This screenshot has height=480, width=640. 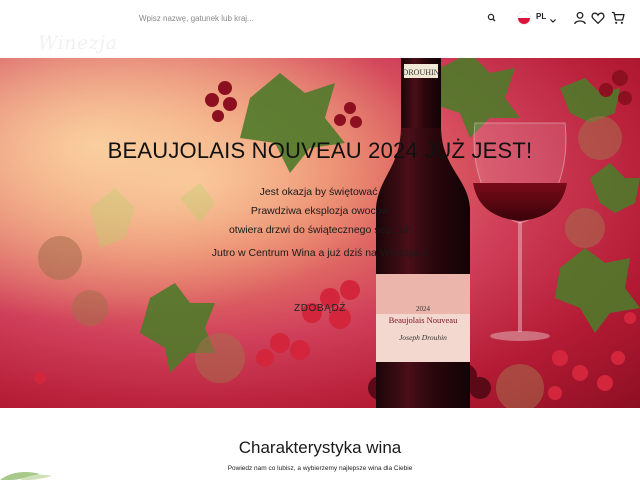 I want to click on bottle-name: Beaujolais Nouveau, so click(x=423, y=320).